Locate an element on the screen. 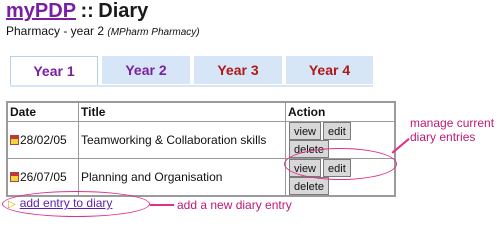 This screenshot has height=240, width=500. view-button: view is located at coordinates (305, 131).